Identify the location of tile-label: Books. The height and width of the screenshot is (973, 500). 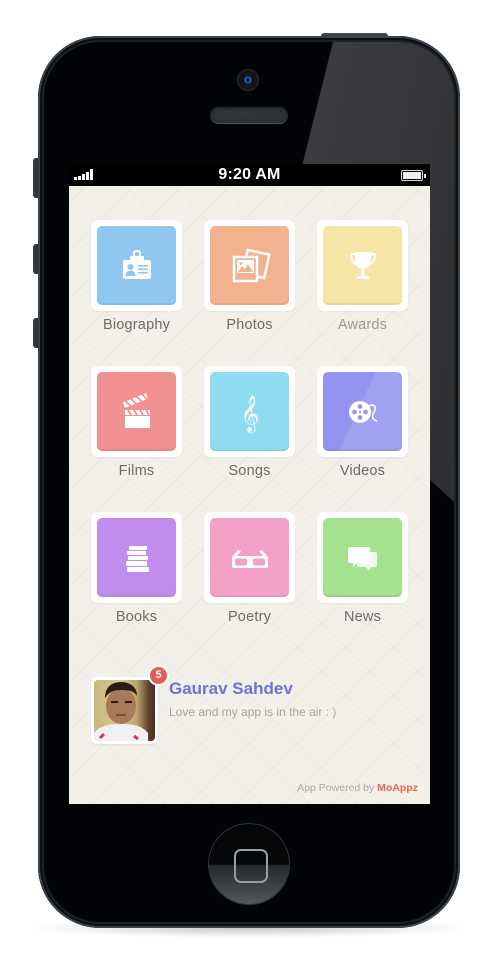
(136, 617).